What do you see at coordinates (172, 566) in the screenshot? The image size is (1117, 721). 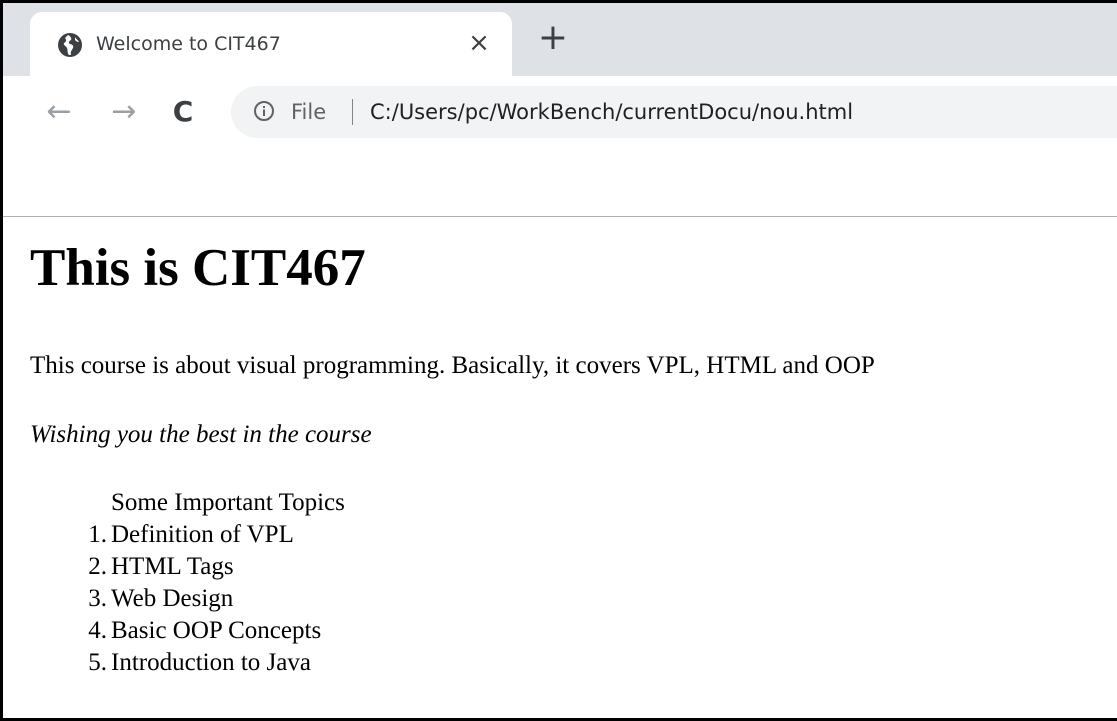 I see `list-item-label: HTML Tags` at bounding box center [172, 566].